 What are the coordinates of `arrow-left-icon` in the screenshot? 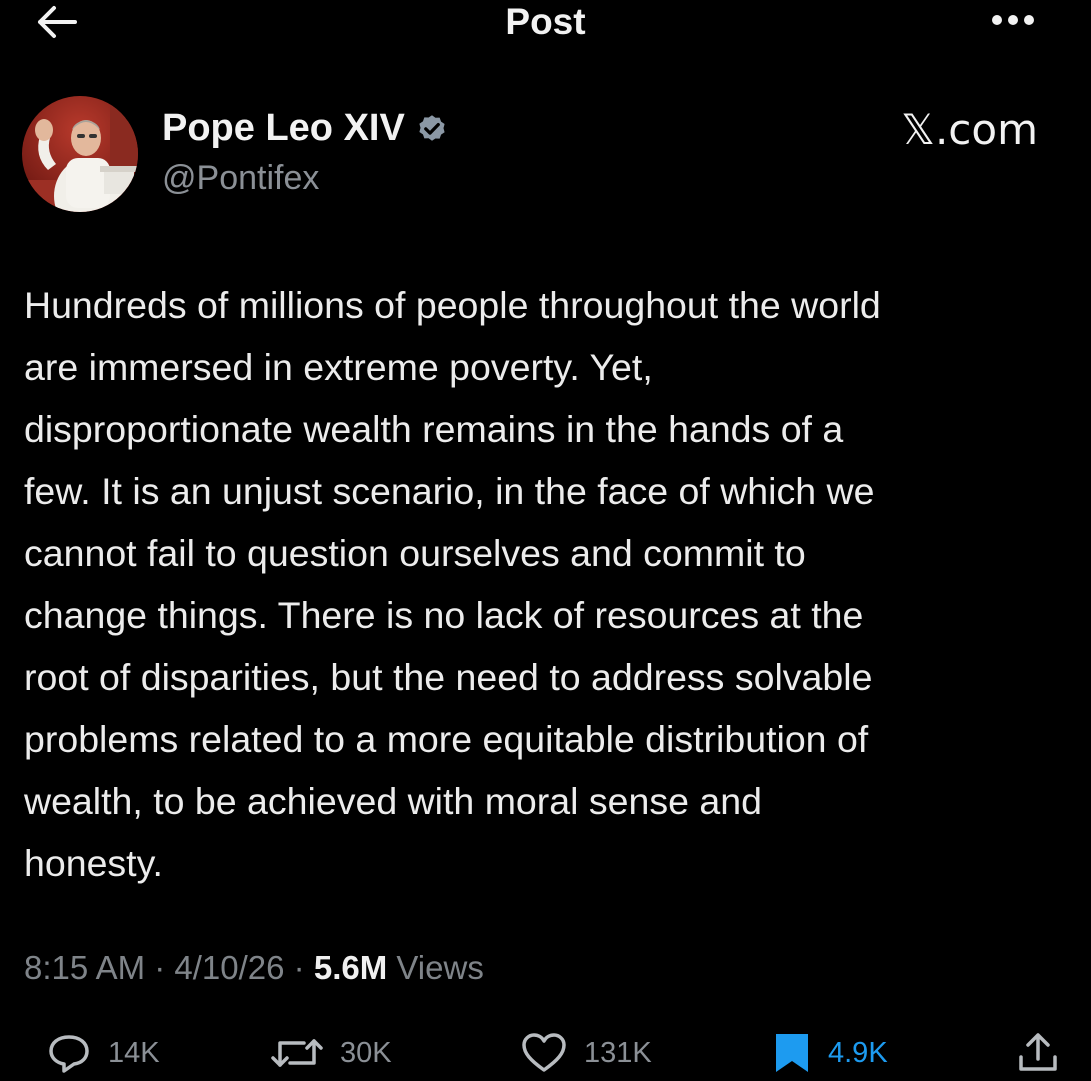 It's located at (57, 24).